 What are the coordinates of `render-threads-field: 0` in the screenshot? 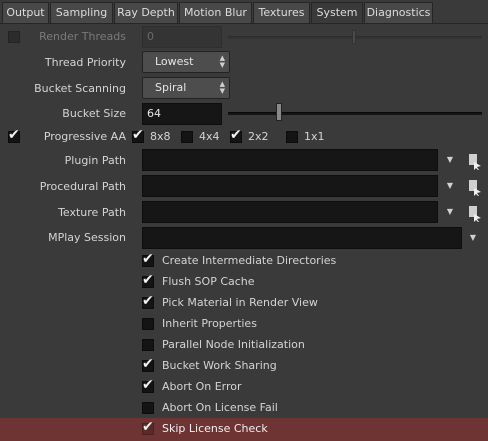 It's located at (182, 37).